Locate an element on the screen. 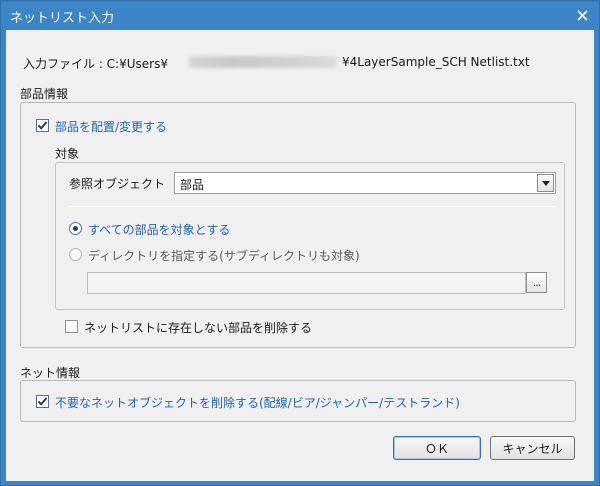 This screenshot has height=486, width=600. place-change-label: 部品を配置/変更する is located at coordinates (111, 126).